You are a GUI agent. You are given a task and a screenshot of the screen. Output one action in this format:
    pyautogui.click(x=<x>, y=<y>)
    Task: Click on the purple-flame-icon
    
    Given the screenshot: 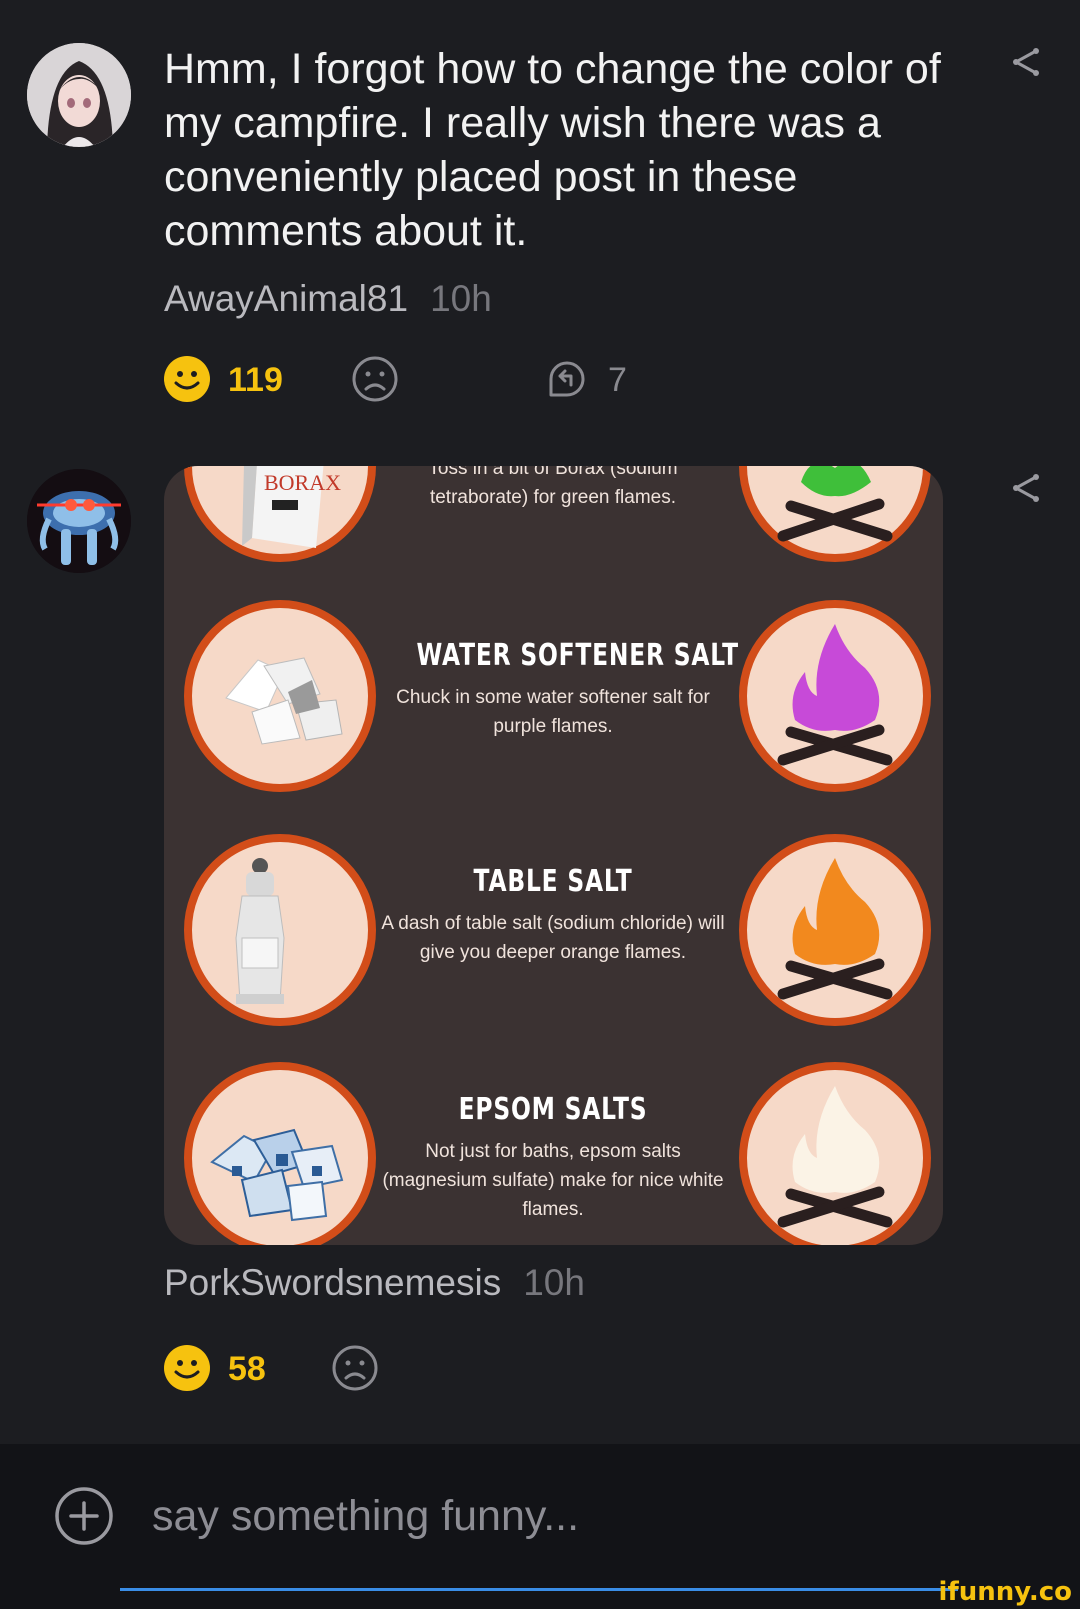 What is the action you would take?
    pyautogui.click(x=835, y=696)
    